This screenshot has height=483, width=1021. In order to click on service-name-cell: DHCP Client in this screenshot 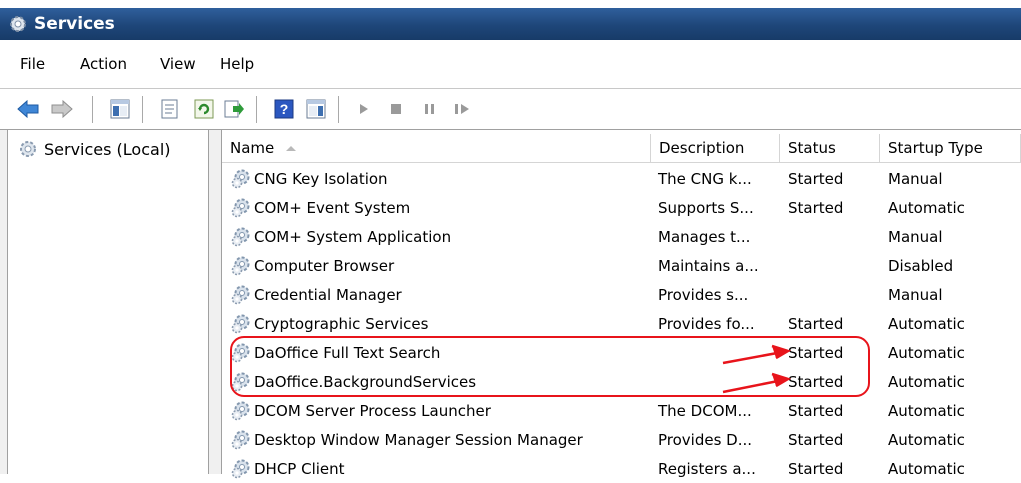, I will do `click(287, 468)`.